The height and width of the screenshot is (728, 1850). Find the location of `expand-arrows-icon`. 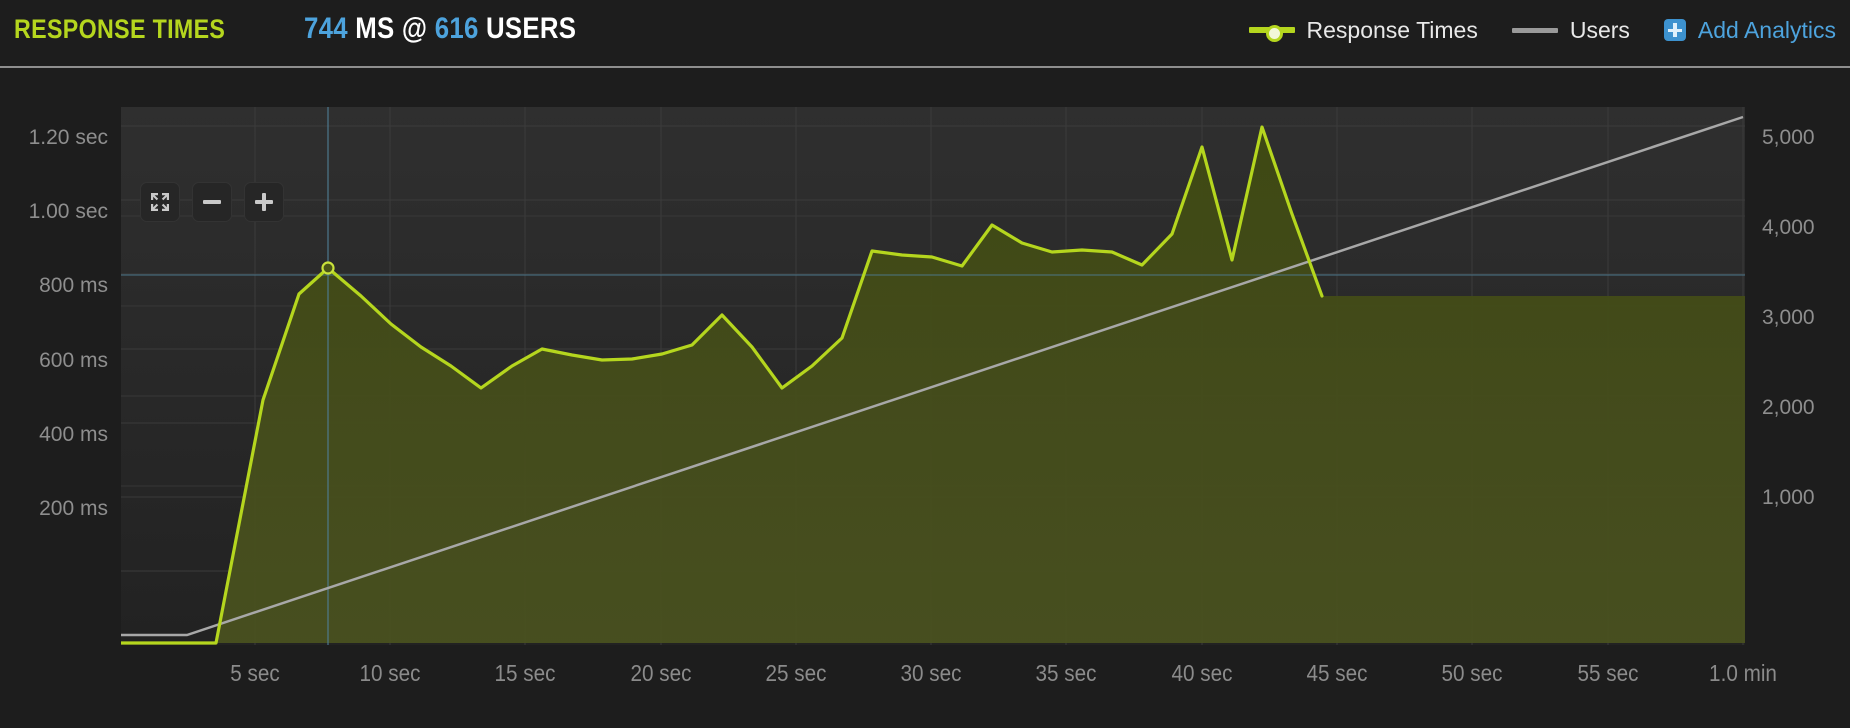

expand-arrows-icon is located at coordinates (160, 202).